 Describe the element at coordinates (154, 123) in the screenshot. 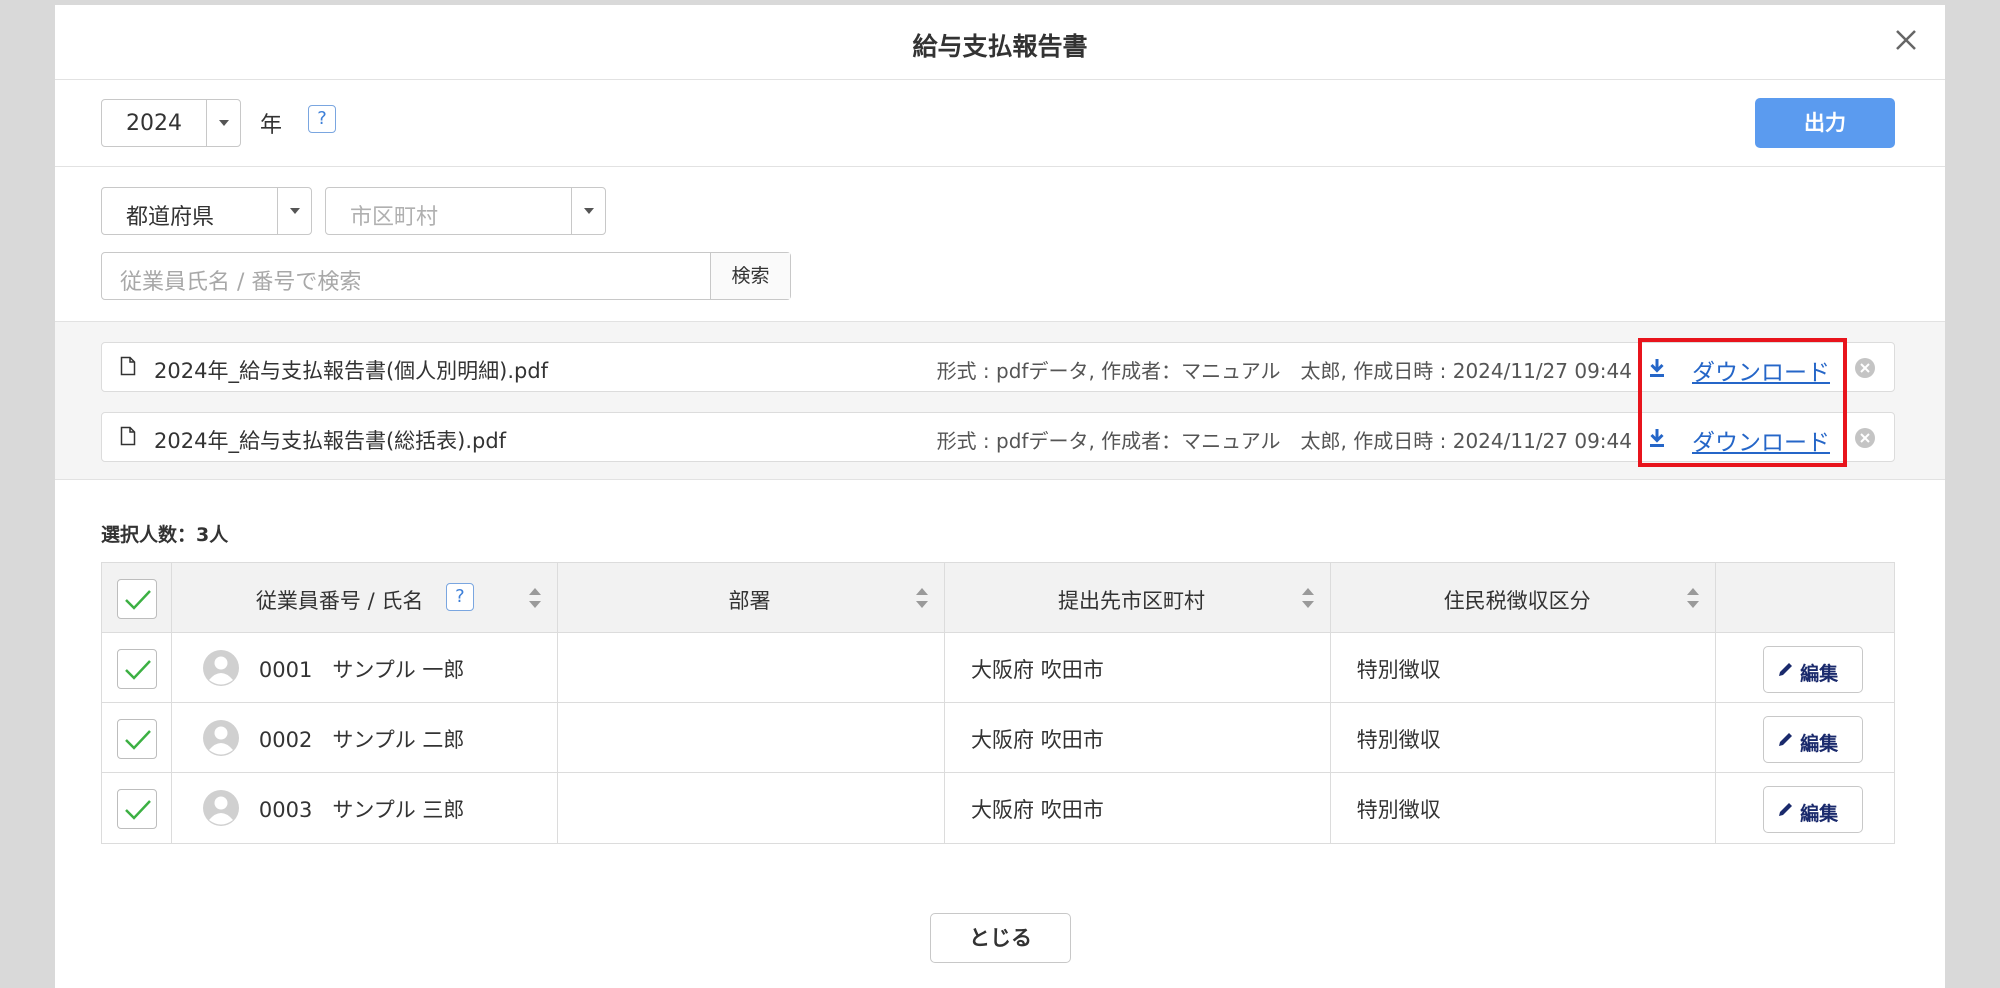

I see `year-select-value: 2024` at that location.